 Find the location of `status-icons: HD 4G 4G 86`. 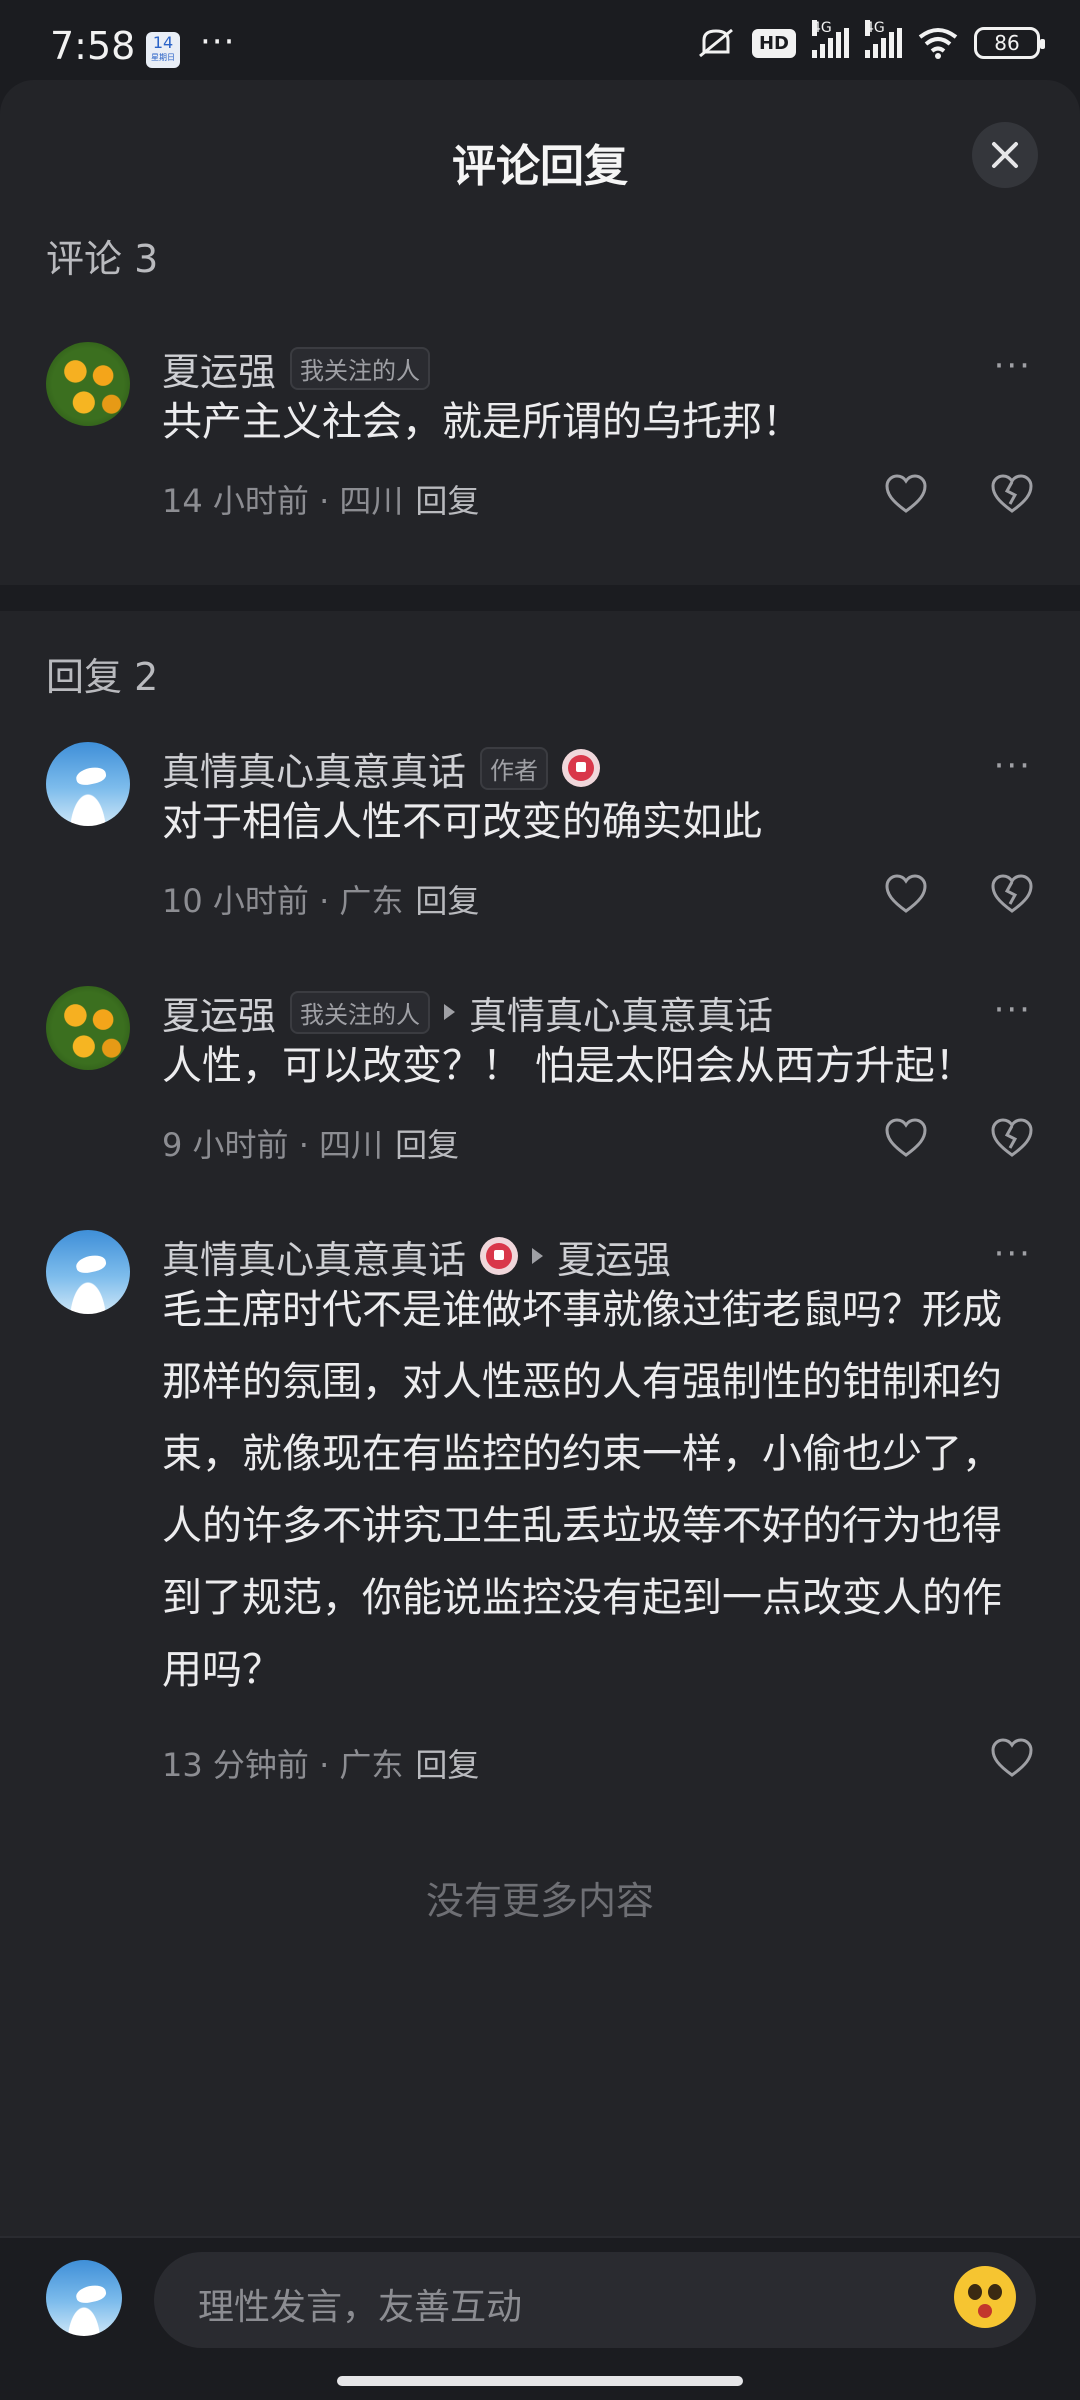

status-icons: HD 4G 4G 86 is located at coordinates (870, 40).